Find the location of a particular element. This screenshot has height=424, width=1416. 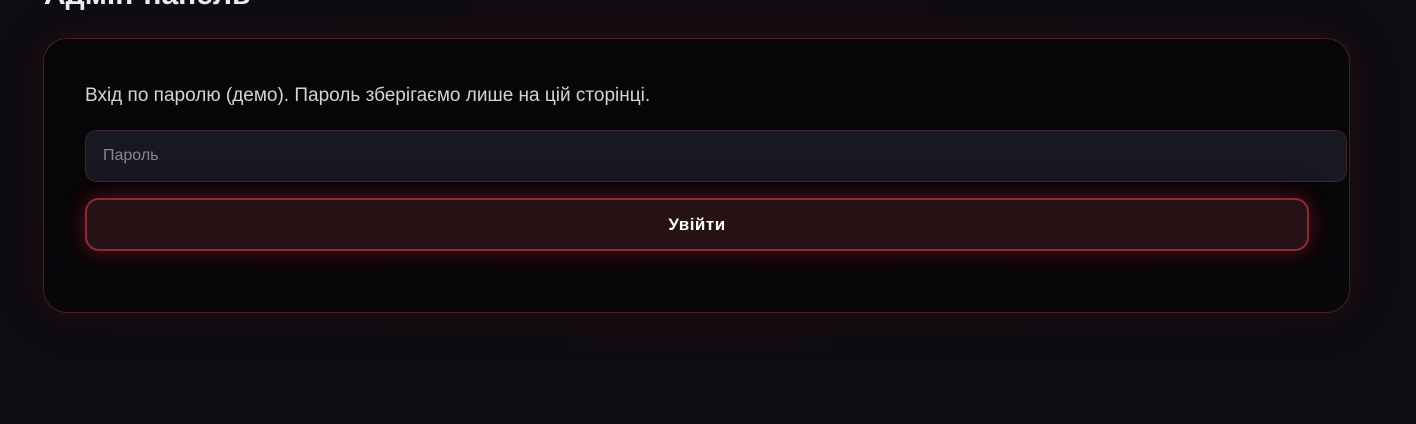

login-button: Увійти is located at coordinates (697, 224).